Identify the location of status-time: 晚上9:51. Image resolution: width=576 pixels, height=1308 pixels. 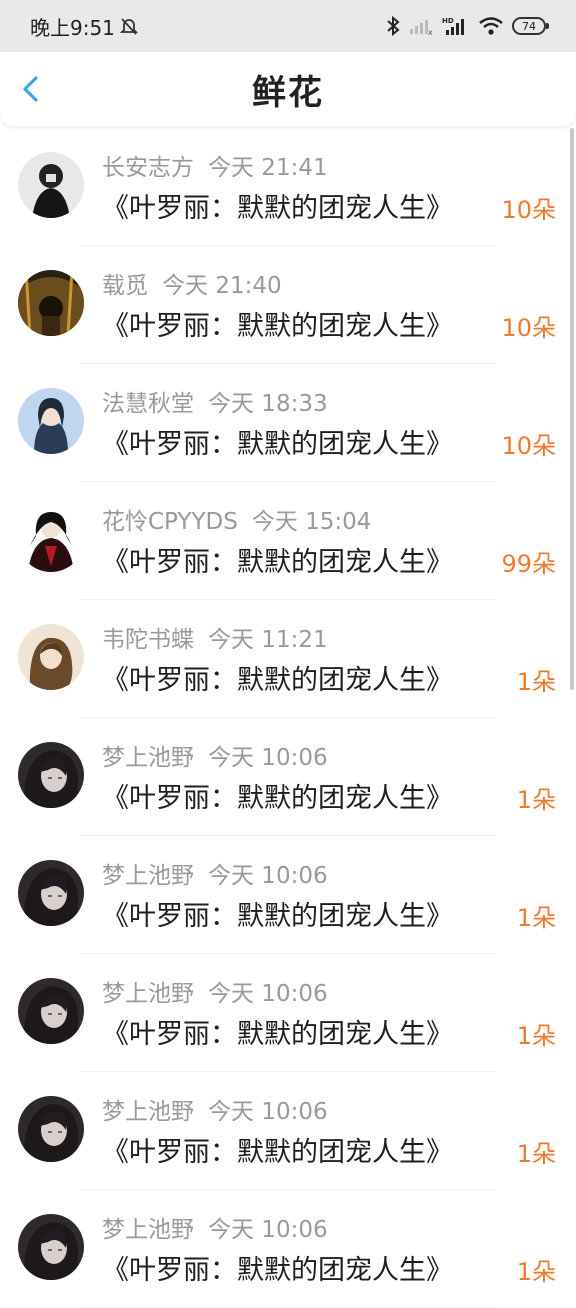
(72, 27).